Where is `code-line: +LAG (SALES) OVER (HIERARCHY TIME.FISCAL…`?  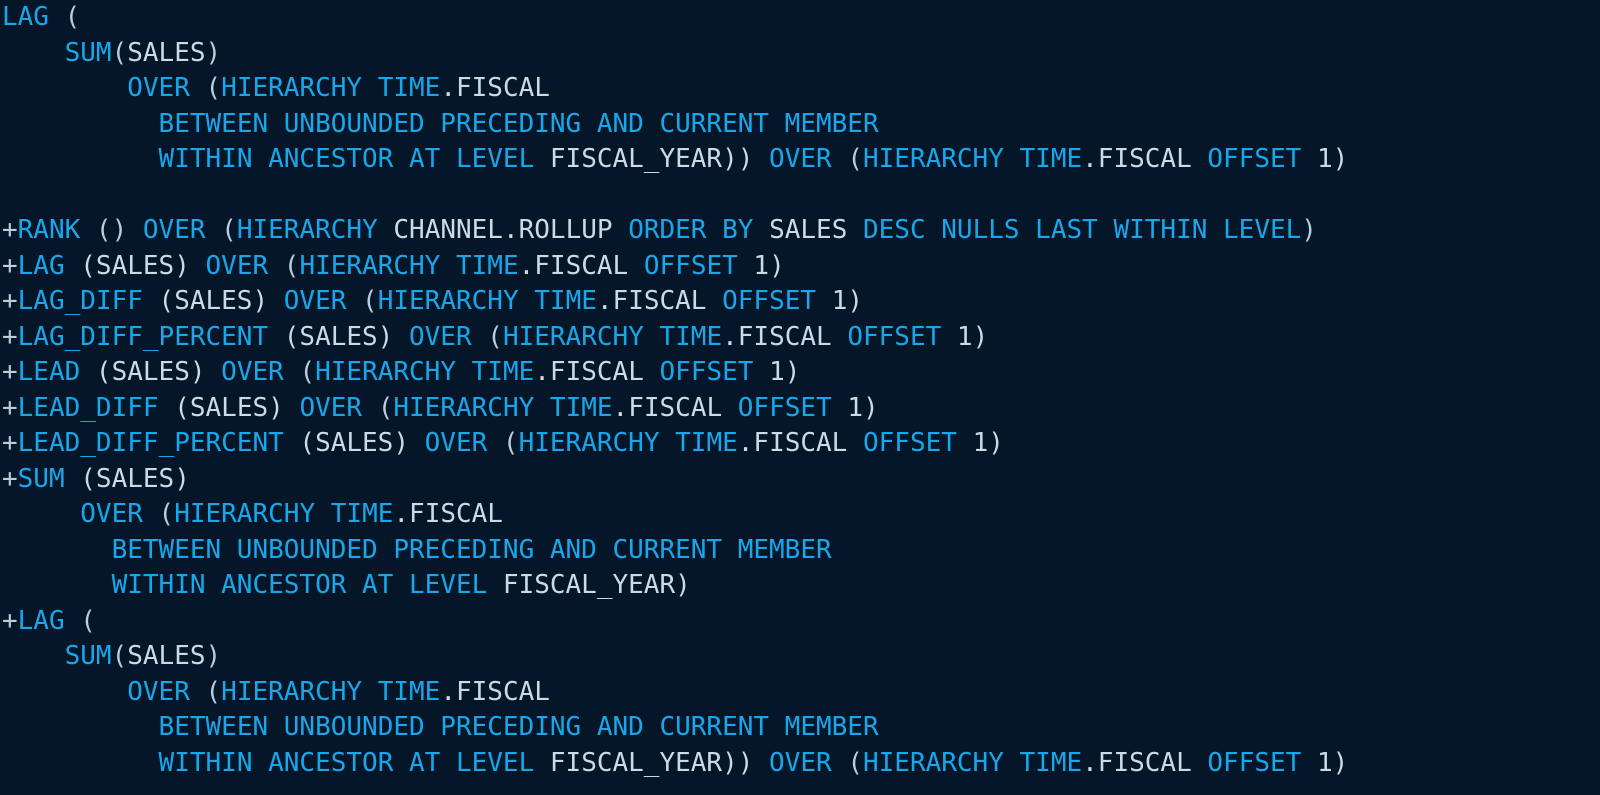
code-line: +LAG (SALES) OVER (HIERARCHY TIME.FISCAL… is located at coordinates (800, 267).